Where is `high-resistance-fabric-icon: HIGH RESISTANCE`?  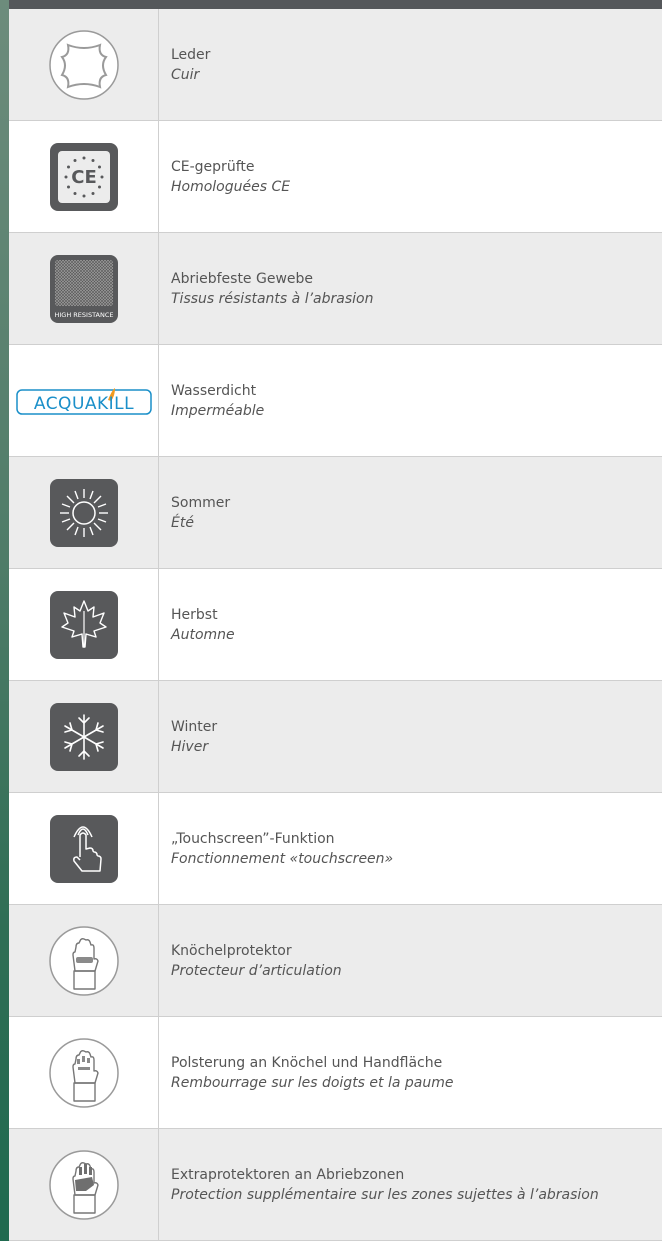
high-resistance-fabric-icon: HIGH RESISTANCE is located at coordinates (83, 288).